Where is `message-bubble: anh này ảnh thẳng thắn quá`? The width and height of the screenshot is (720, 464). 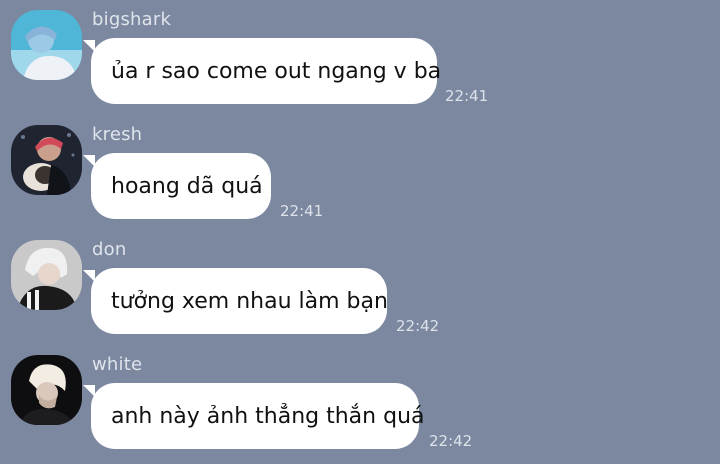 message-bubble: anh này ảnh thẳng thắn quá is located at coordinates (254, 416).